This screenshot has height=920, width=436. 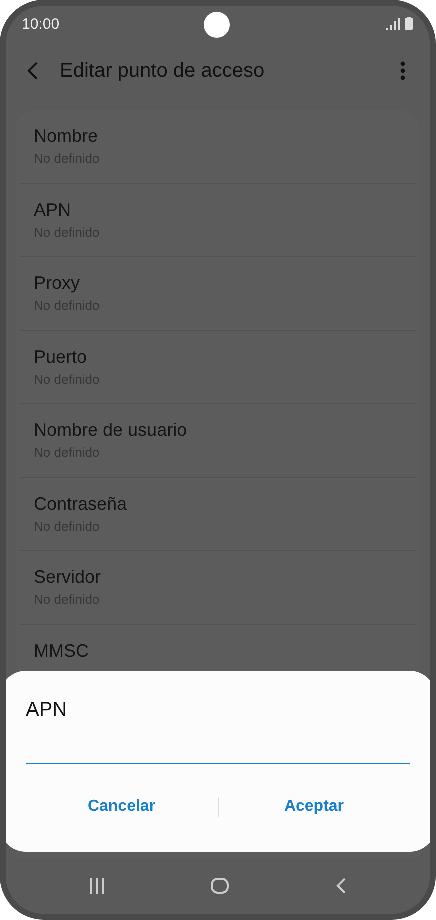 I want to click on home-icon, so click(x=220, y=886).